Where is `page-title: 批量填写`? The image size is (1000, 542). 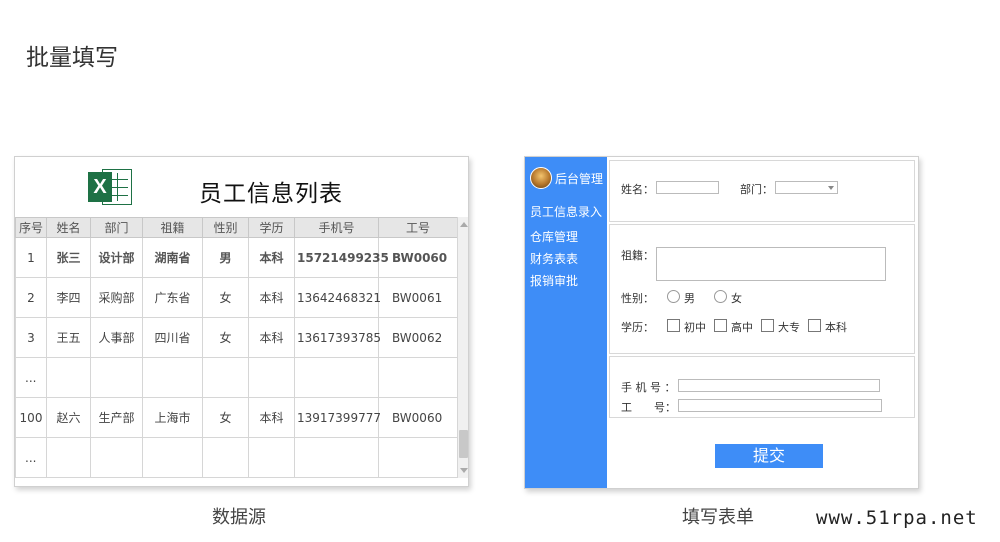
page-title: 批量填写 is located at coordinates (72, 58).